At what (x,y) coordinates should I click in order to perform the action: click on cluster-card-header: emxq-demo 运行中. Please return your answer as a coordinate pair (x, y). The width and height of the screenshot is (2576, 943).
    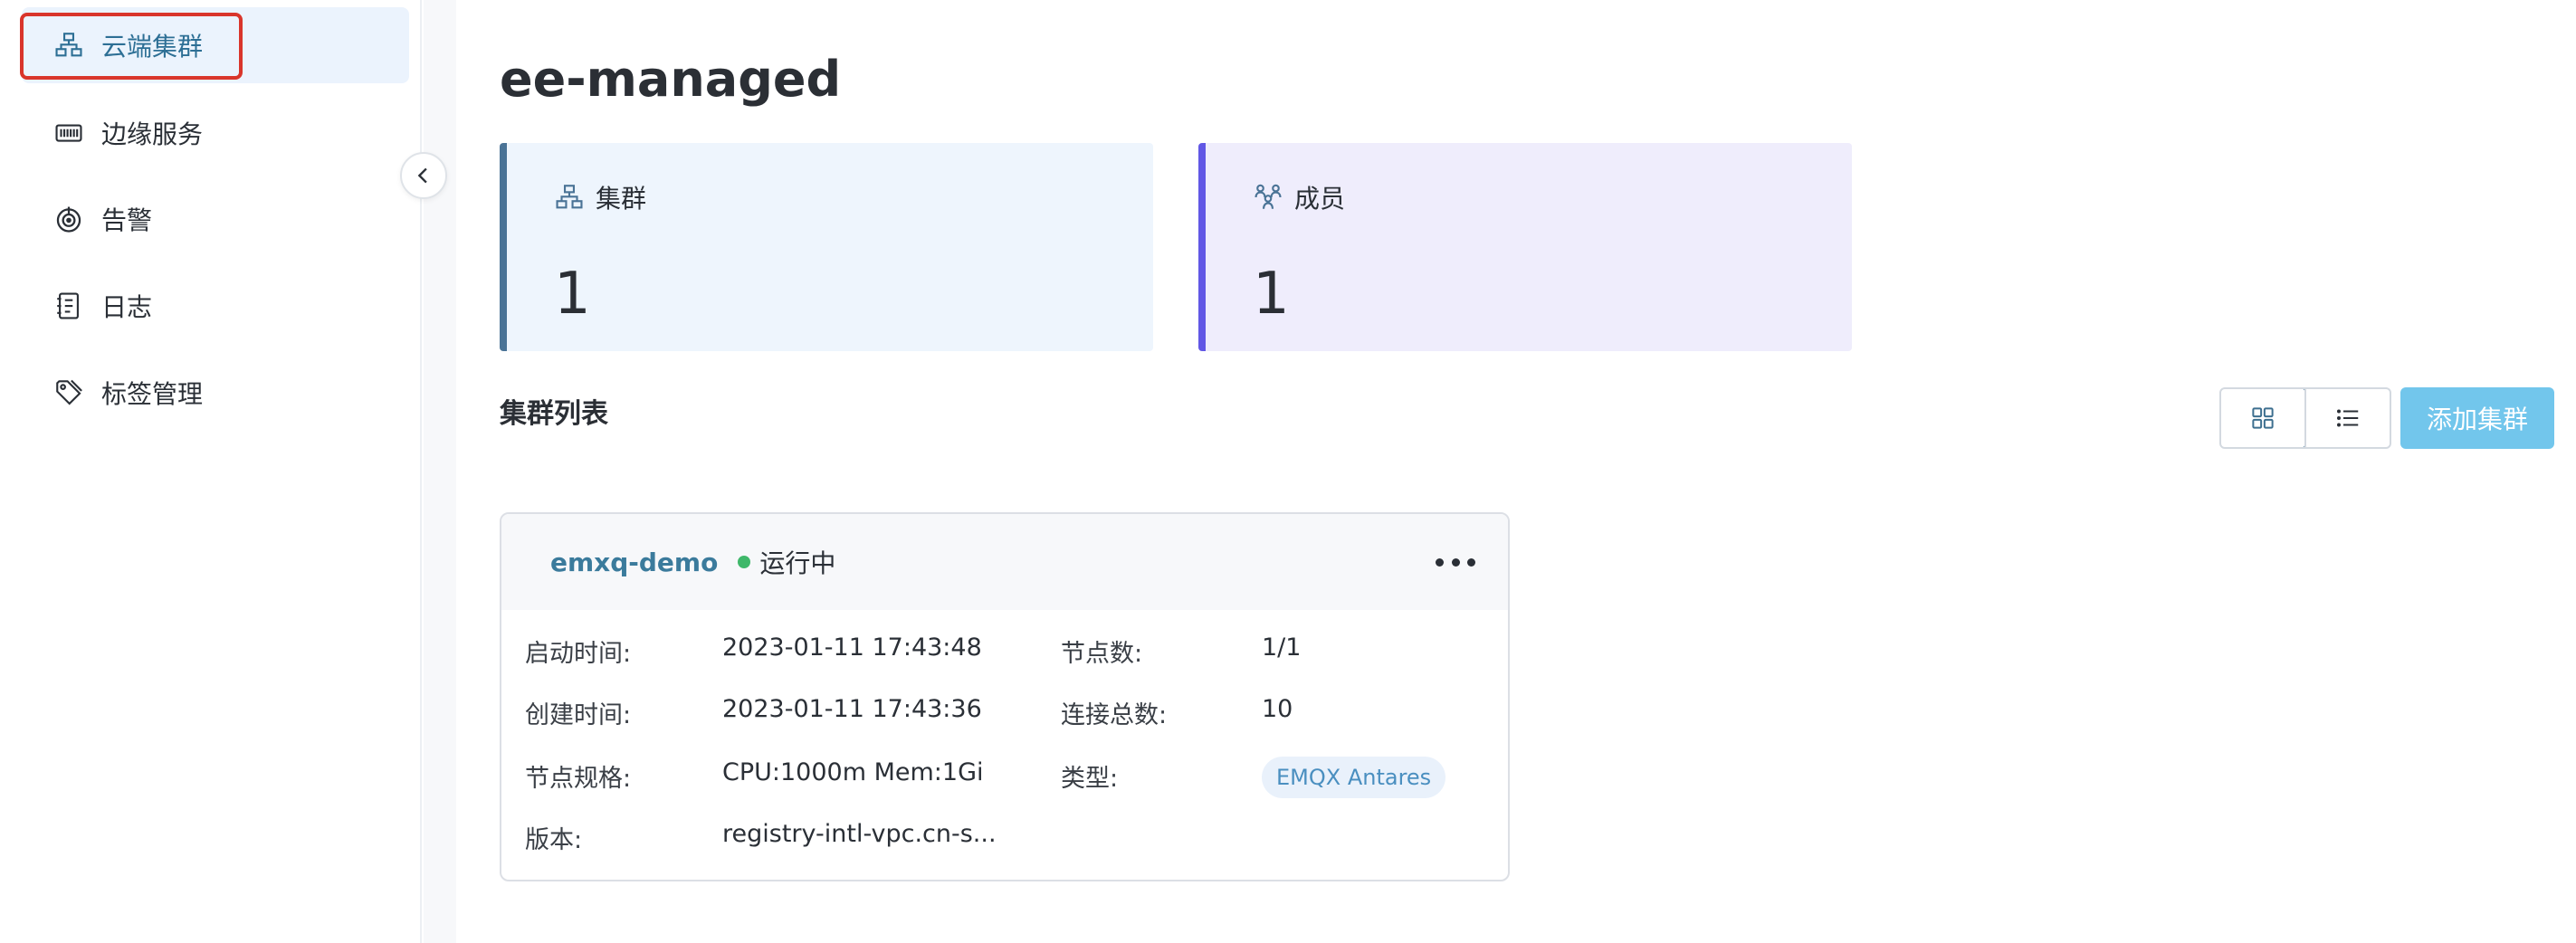
    Looking at the image, I should click on (1005, 562).